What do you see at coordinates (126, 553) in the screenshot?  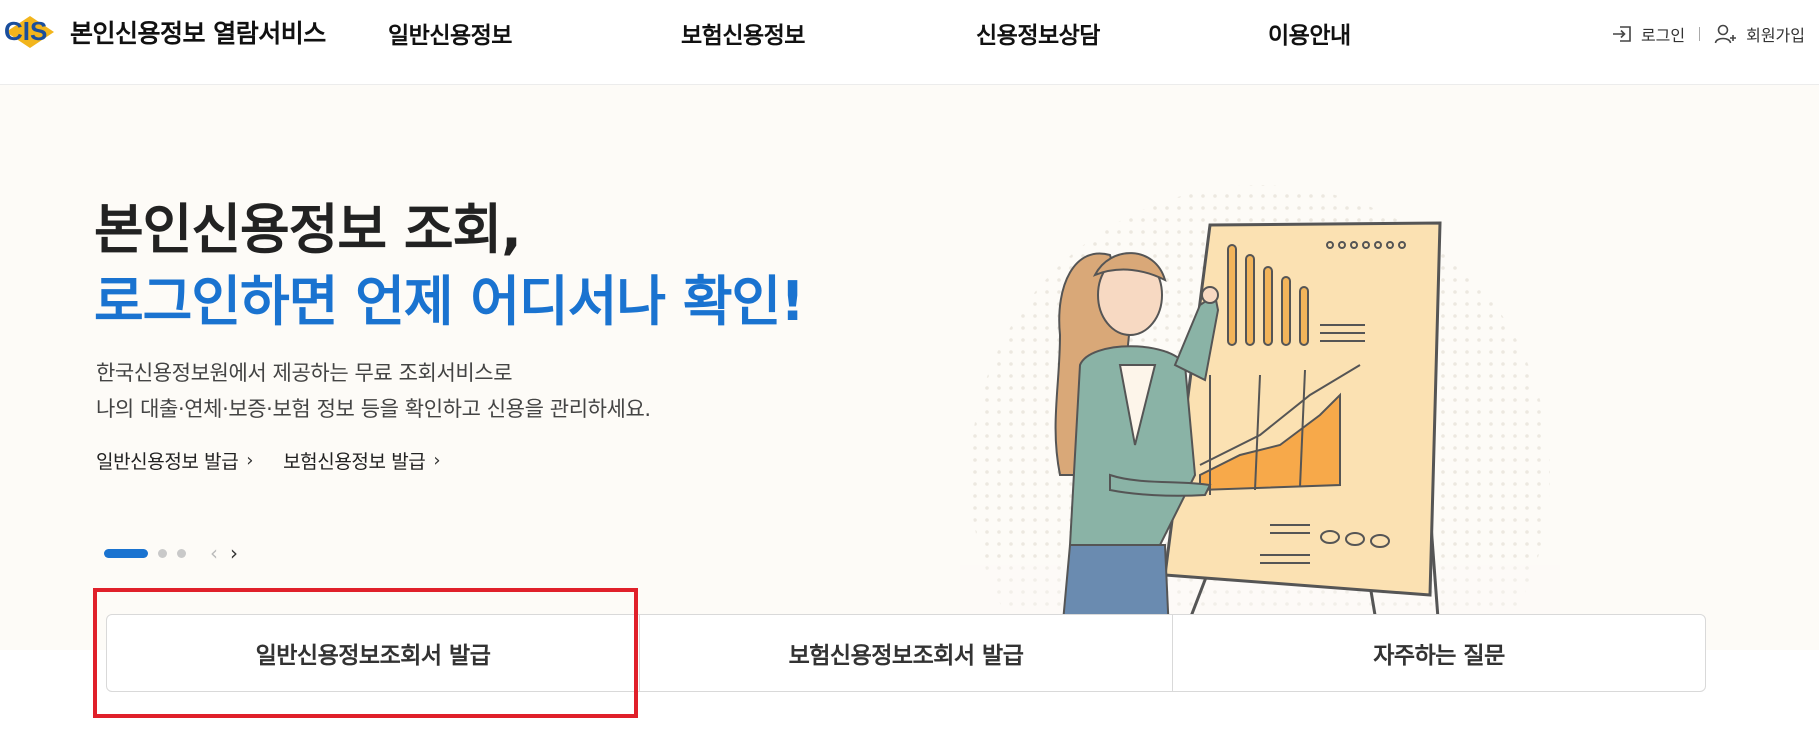 I see `slide-dot-active` at bounding box center [126, 553].